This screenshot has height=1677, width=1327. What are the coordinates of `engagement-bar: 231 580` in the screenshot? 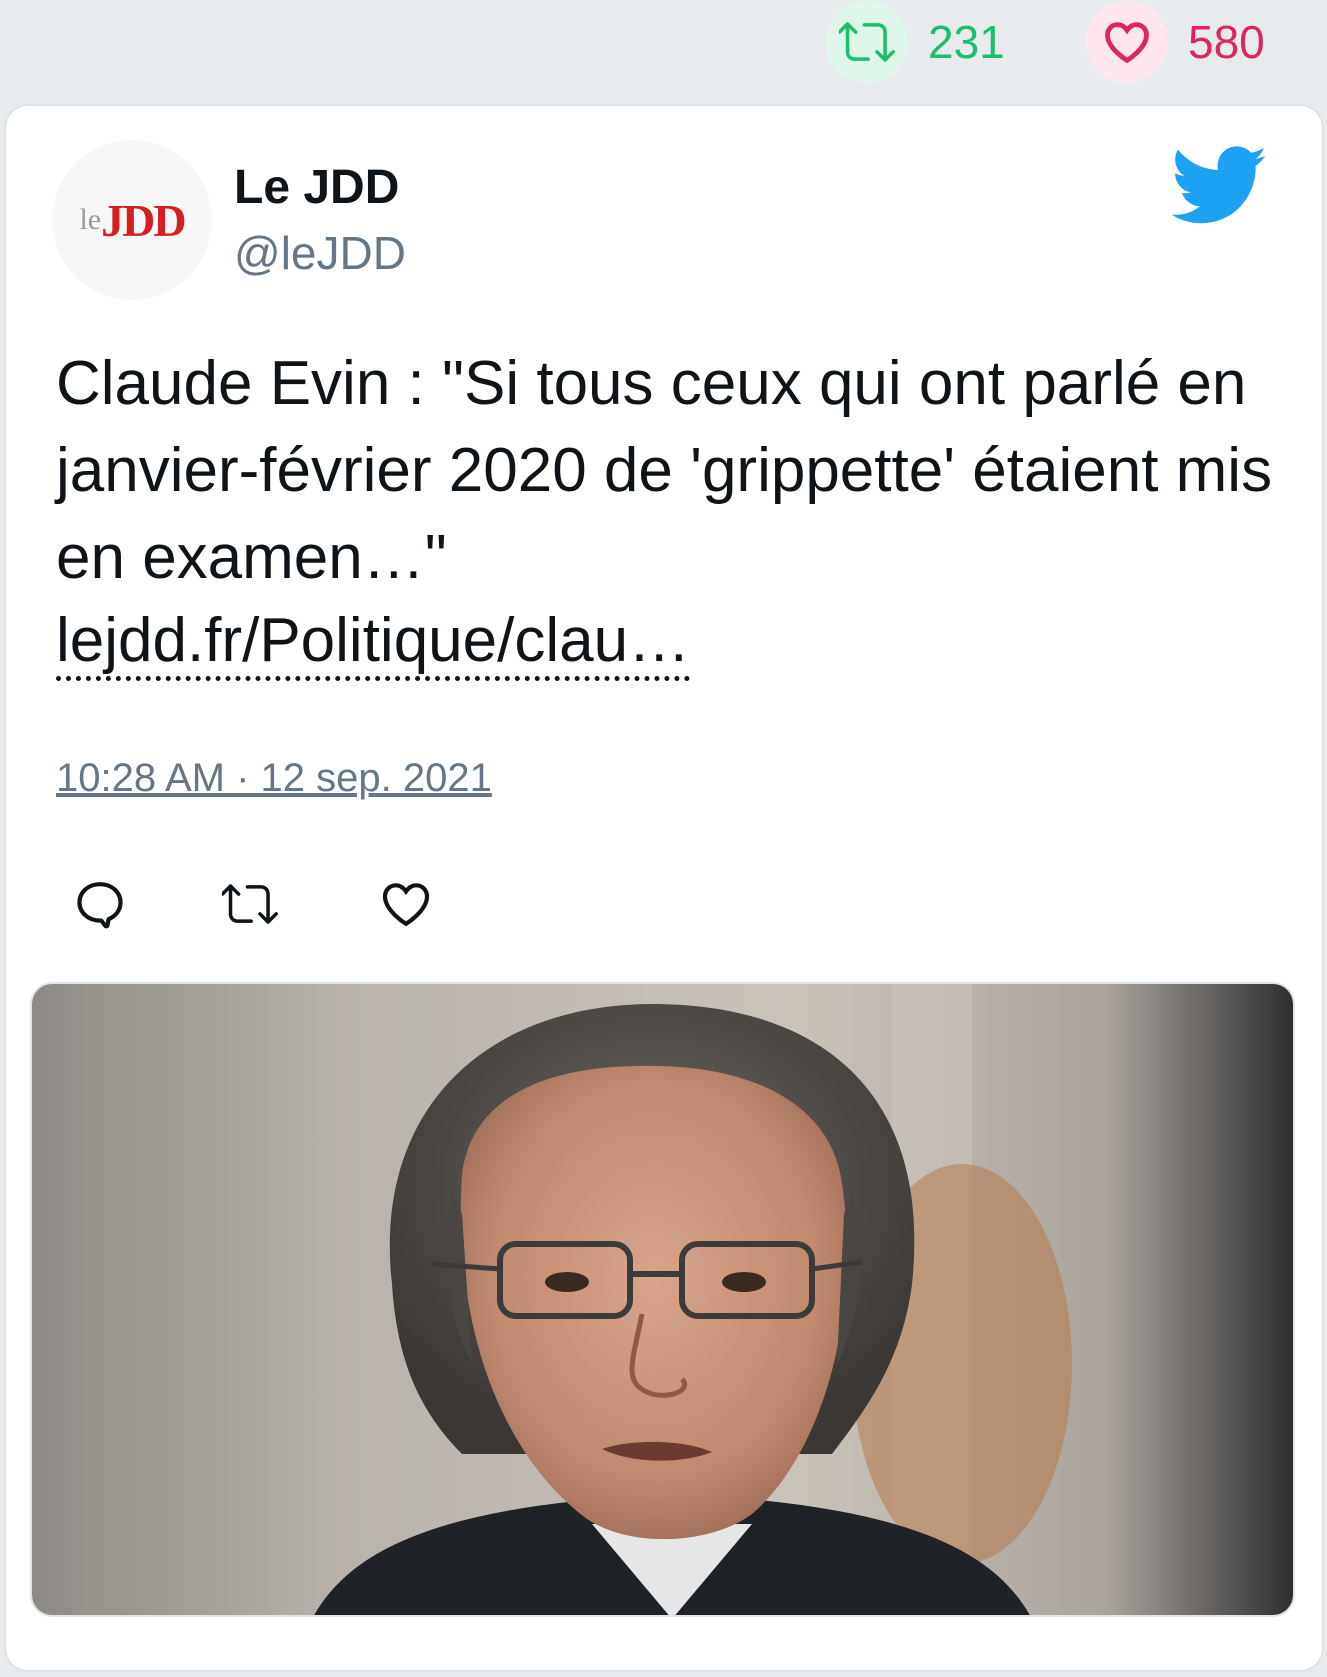 It's located at (663, 50).